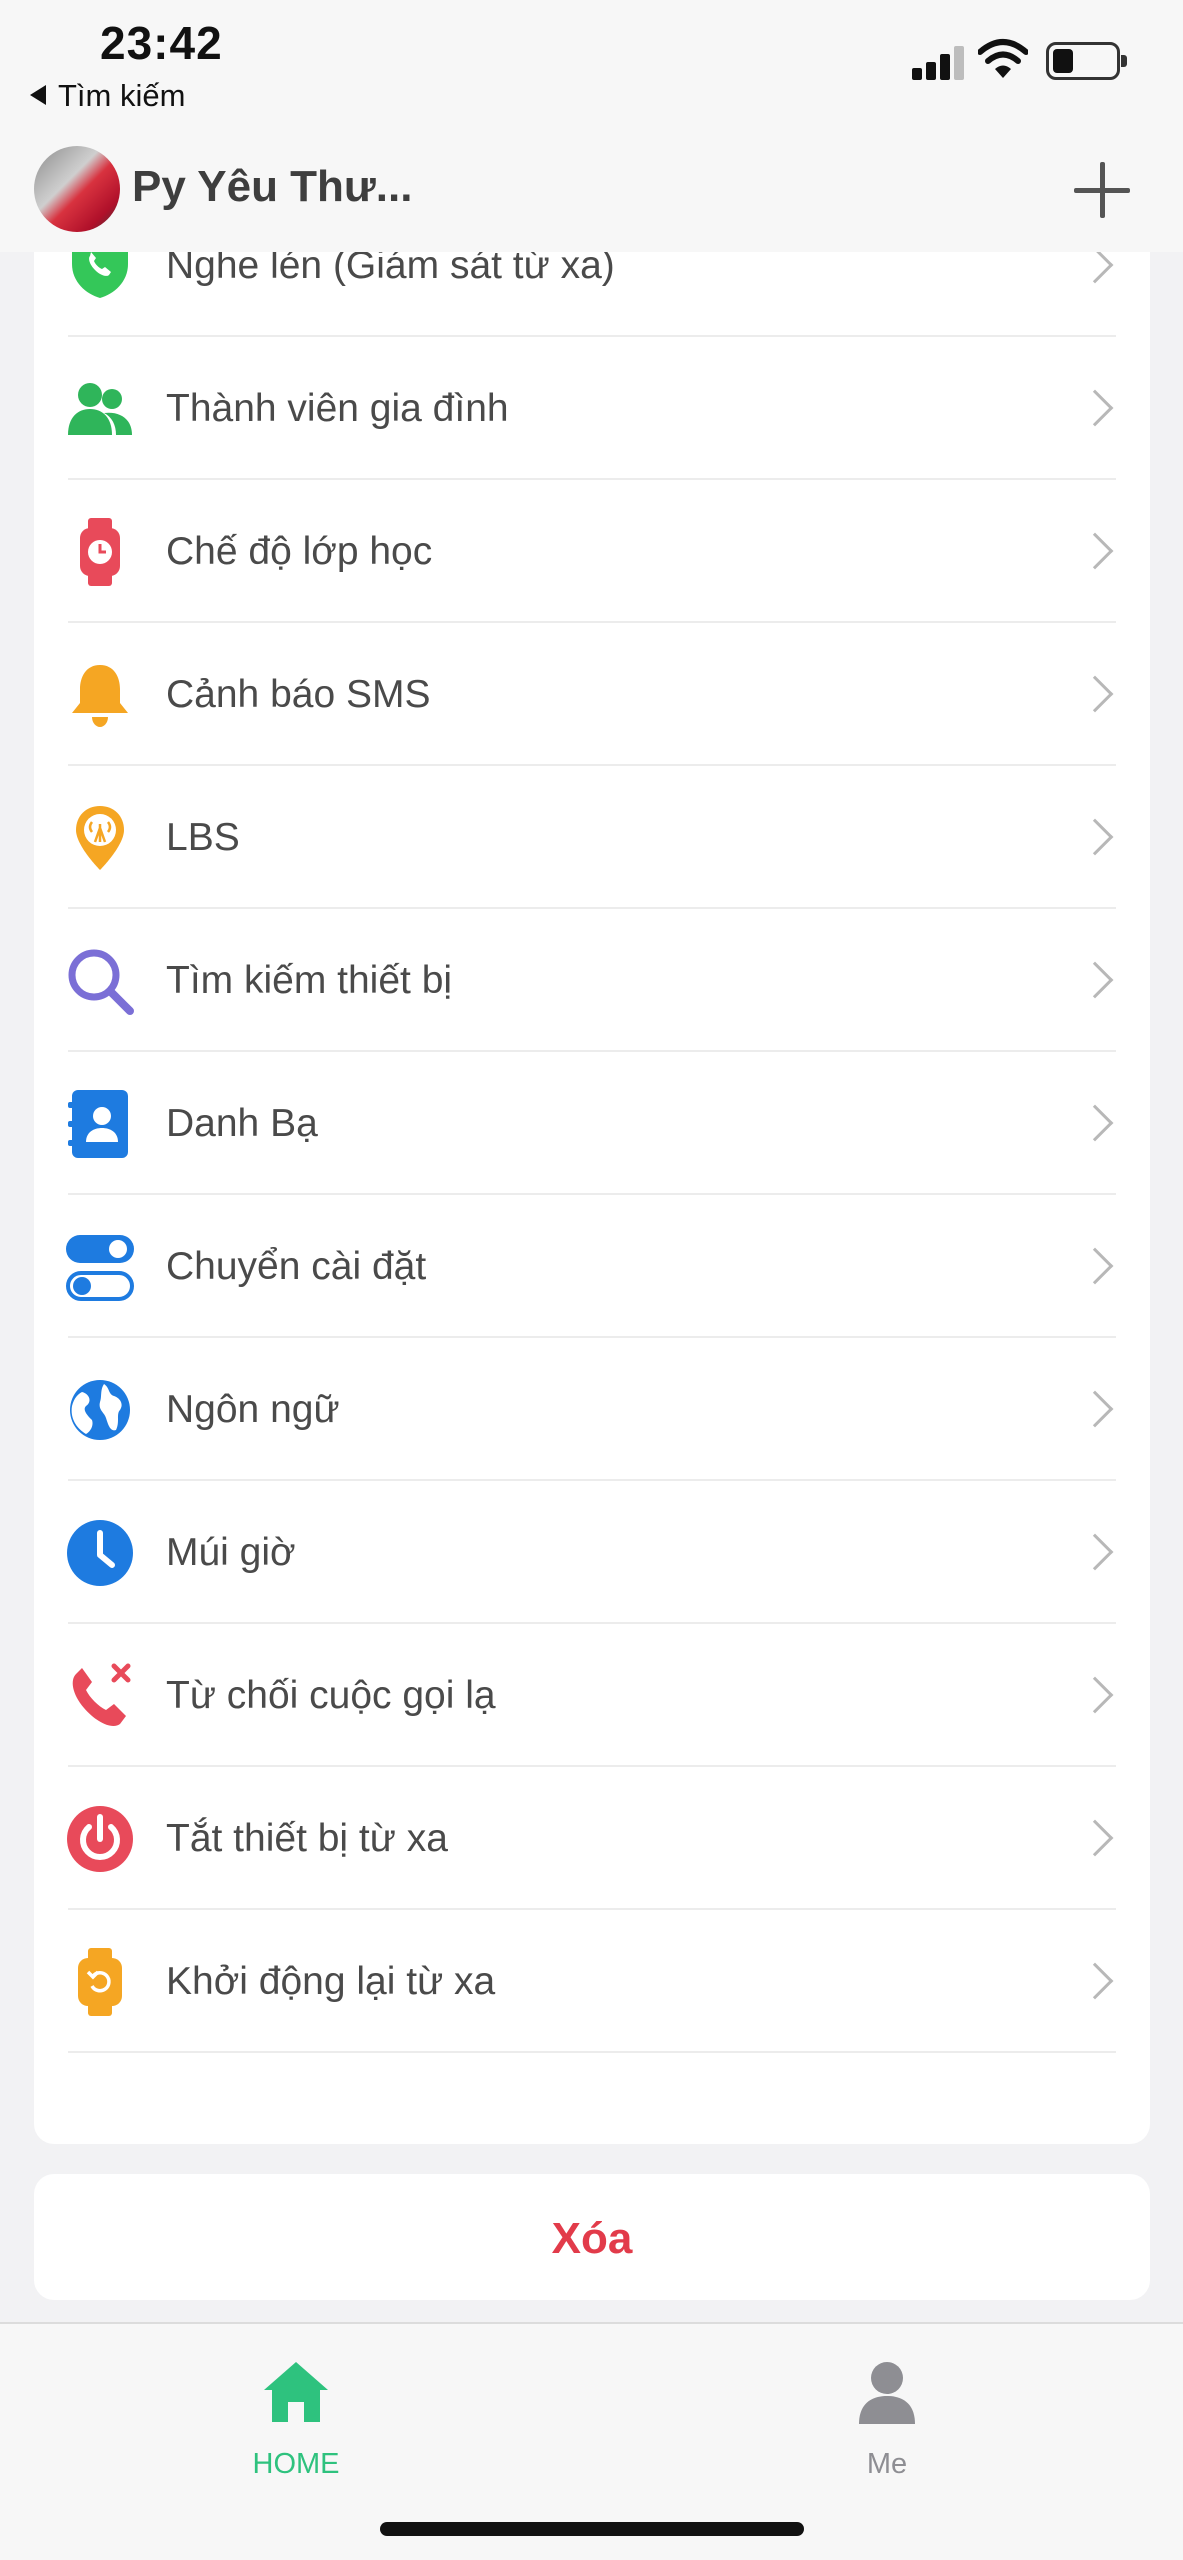 The height and width of the screenshot is (2560, 1183). I want to click on watch-icon, so click(100, 552).